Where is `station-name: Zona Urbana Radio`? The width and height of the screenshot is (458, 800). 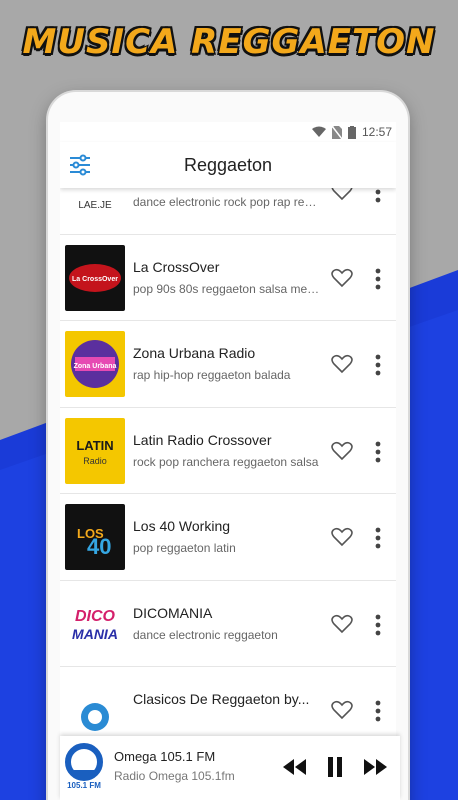
station-name: Zona Urbana Radio is located at coordinates (194, 353).